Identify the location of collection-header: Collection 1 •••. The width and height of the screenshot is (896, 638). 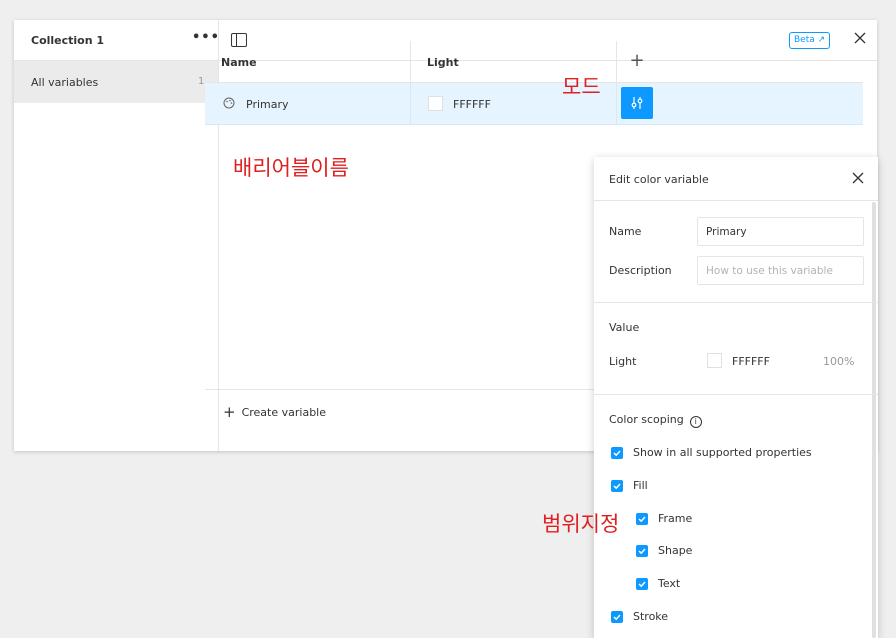
(116, 40).